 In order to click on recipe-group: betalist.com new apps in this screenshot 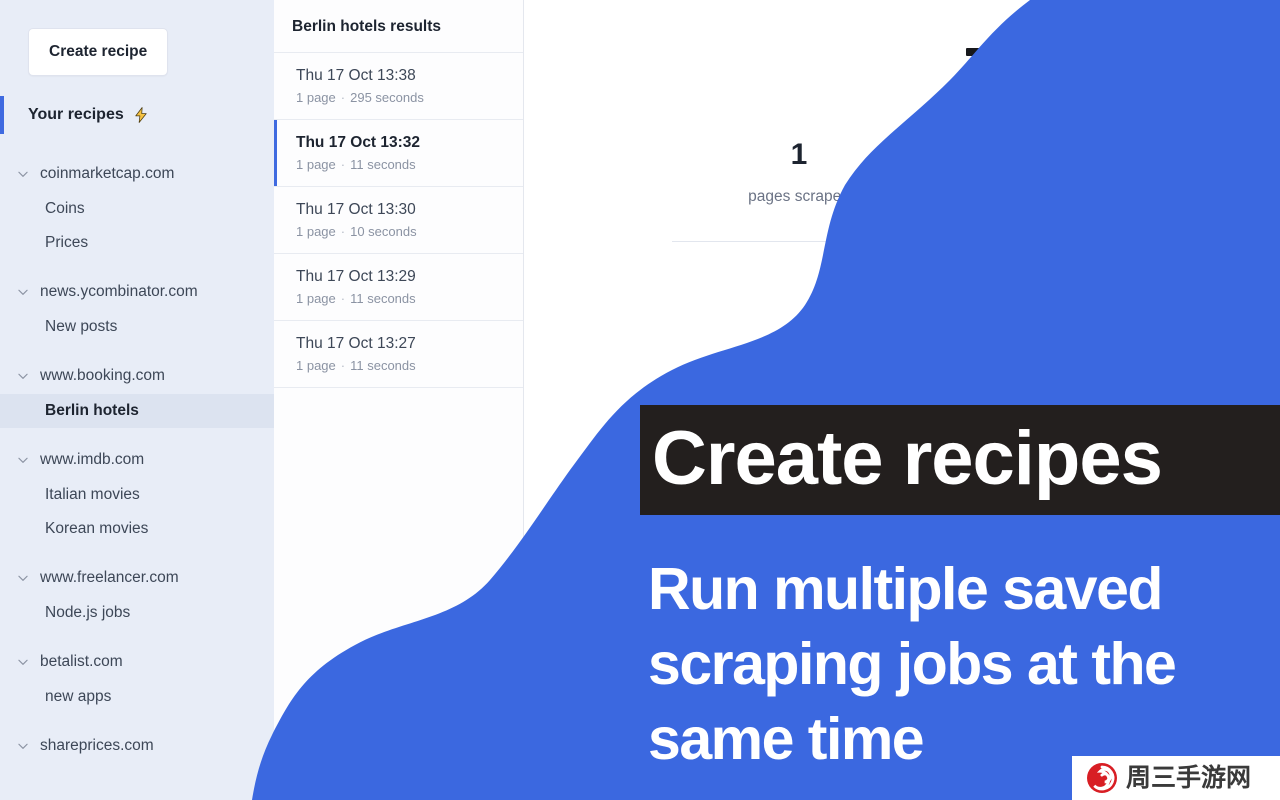, I will do `click(137, 679)`.